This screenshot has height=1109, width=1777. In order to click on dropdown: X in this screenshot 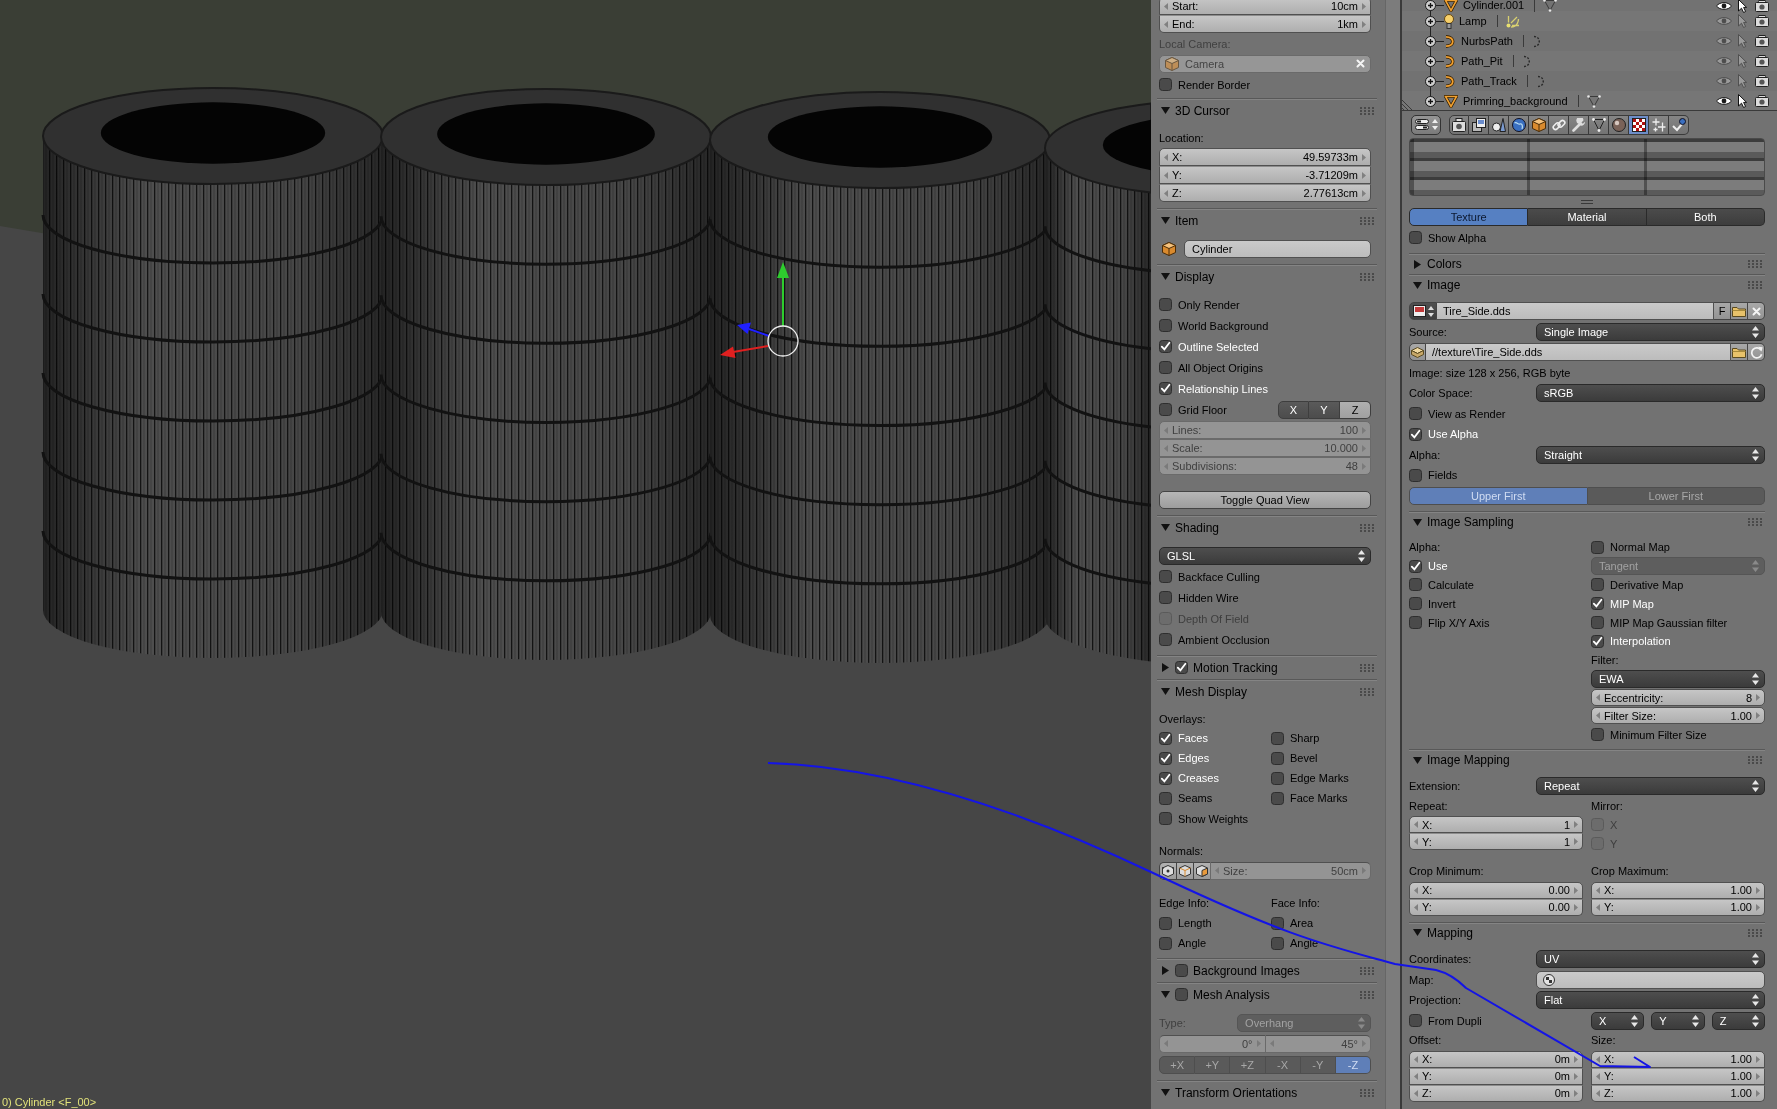, I will do `click(1618, 1020)`.